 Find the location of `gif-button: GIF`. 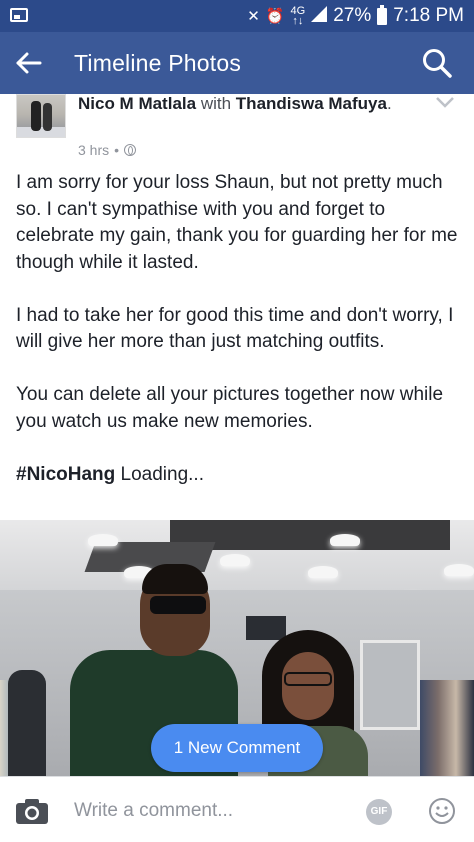

gif-button: GIF is located at coordinates (379, 812).